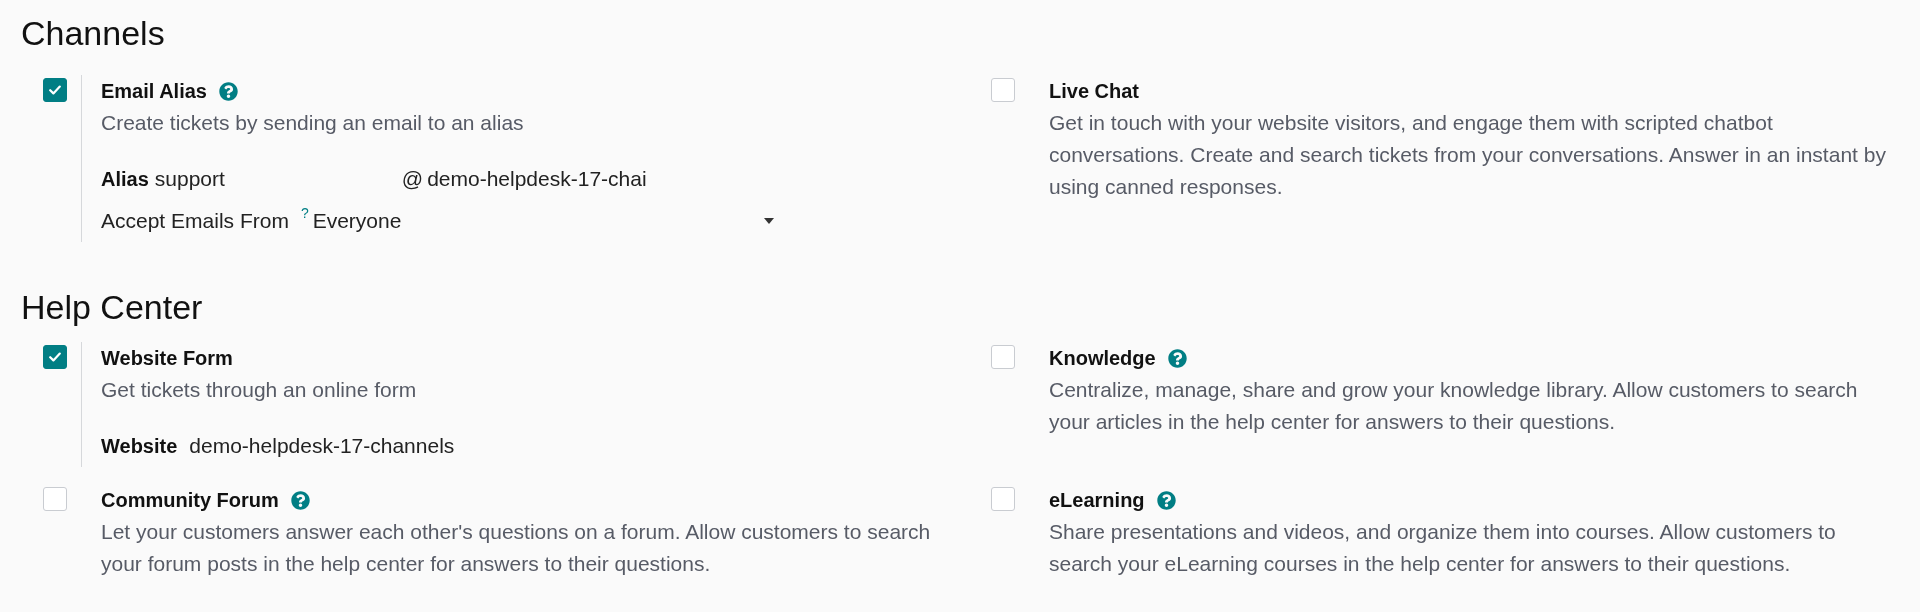 The image size is (1920, 612). I want to click on alias-input: support, so click(276, 179).